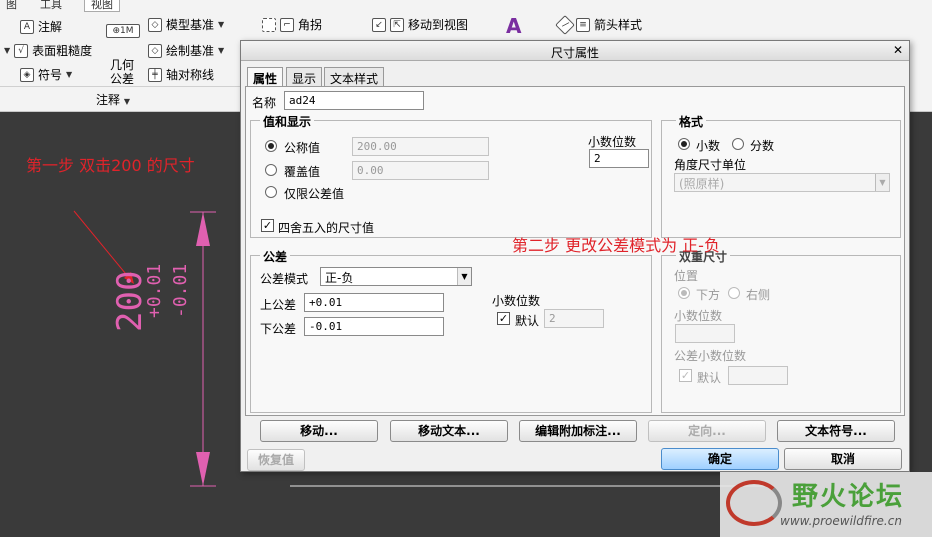 The image size is (932, 537). I want to click on dual-default-checkbox: ✓, so click(685, 375).